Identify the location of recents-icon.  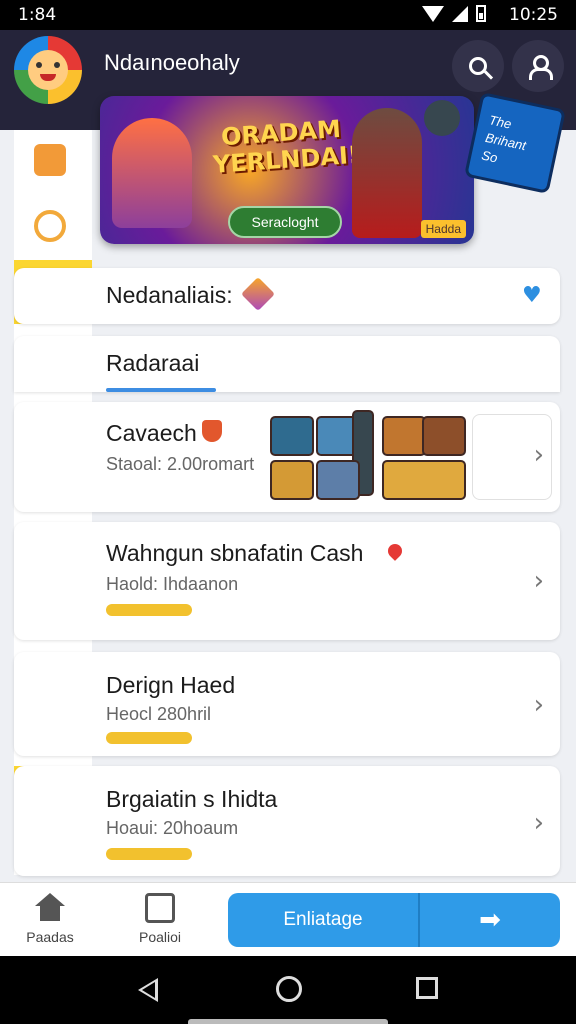
(427, 988).